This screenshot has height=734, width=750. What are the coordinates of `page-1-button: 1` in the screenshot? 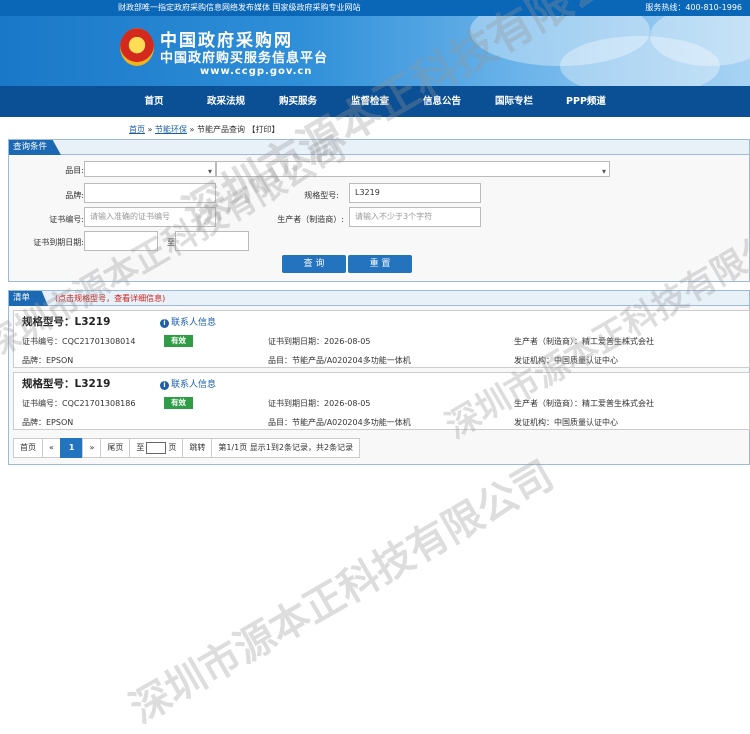 It's located at (71, 448).